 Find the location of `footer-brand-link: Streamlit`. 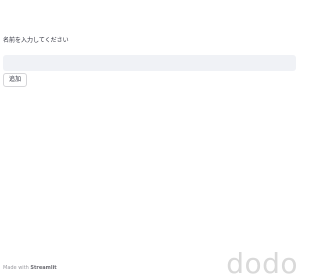

footer-brand-link: Streamlit is located at coordinates (43, 268).